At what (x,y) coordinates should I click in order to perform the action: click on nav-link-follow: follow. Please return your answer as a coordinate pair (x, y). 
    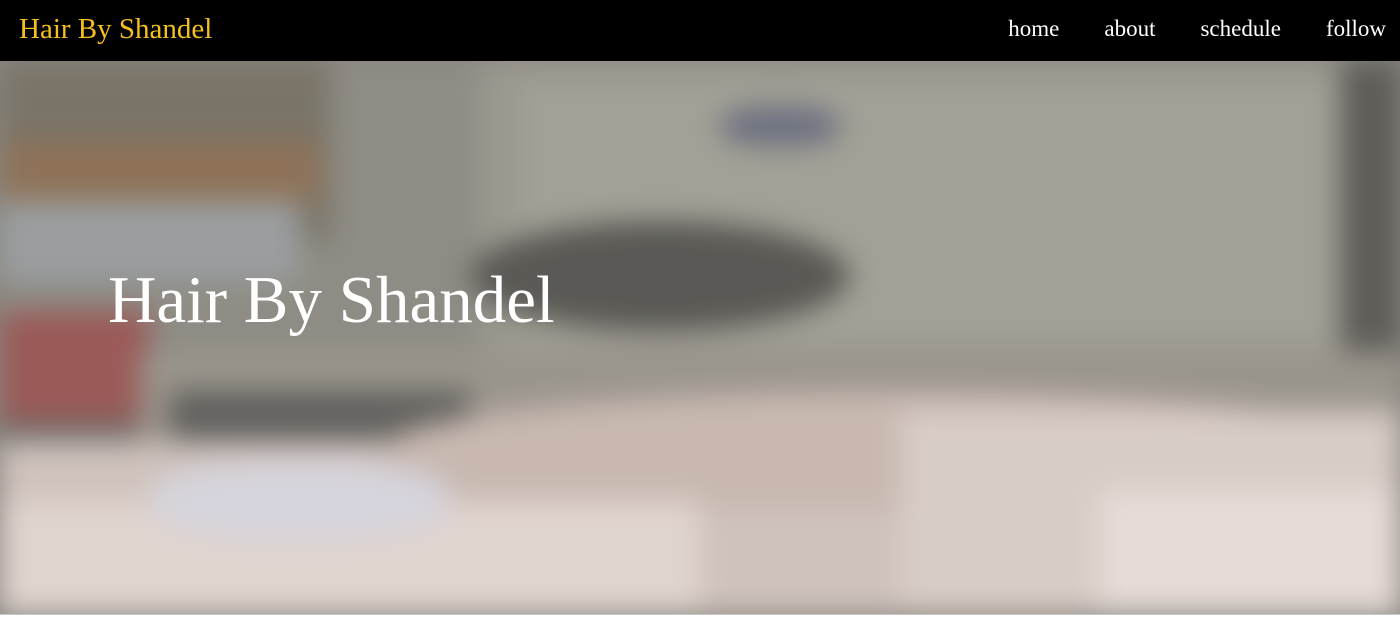
    Looking at the image, I should click on (1356, 29).